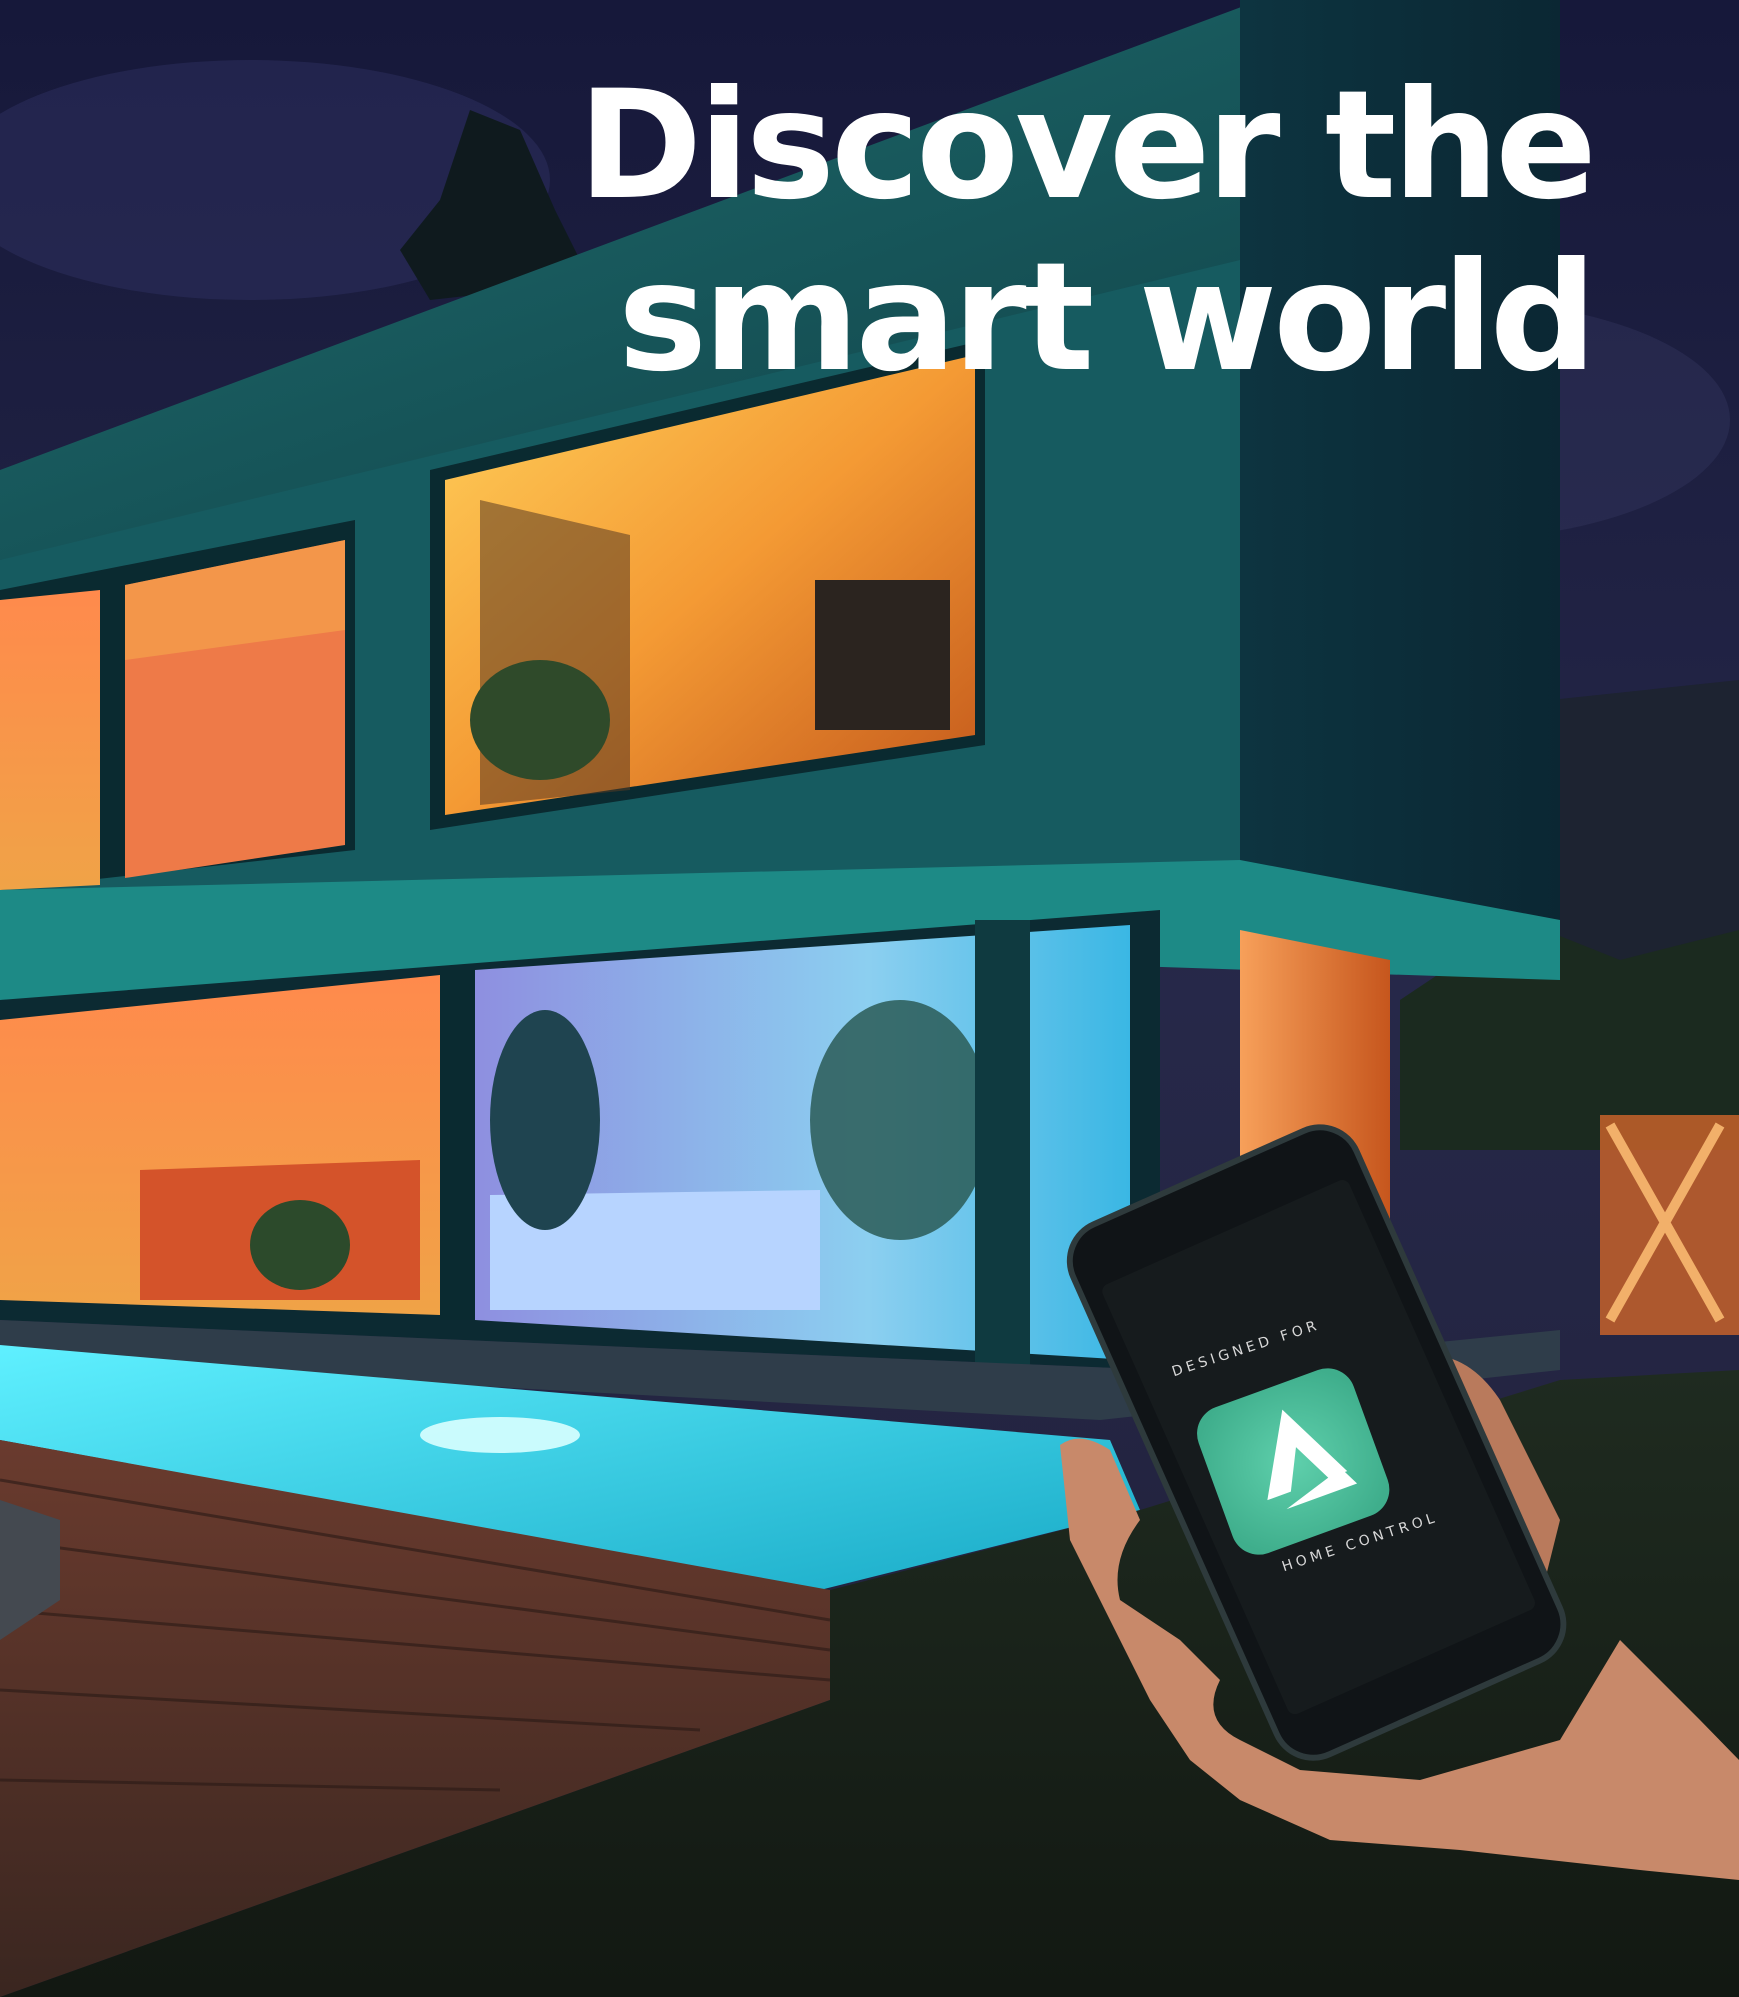 The width and height of the screenshot is (1739, 1997). What do you see at coordinates (1107, 318) in the screenshot?
I see `headline-line-2: smart world` at bounding box center [1107, 318].